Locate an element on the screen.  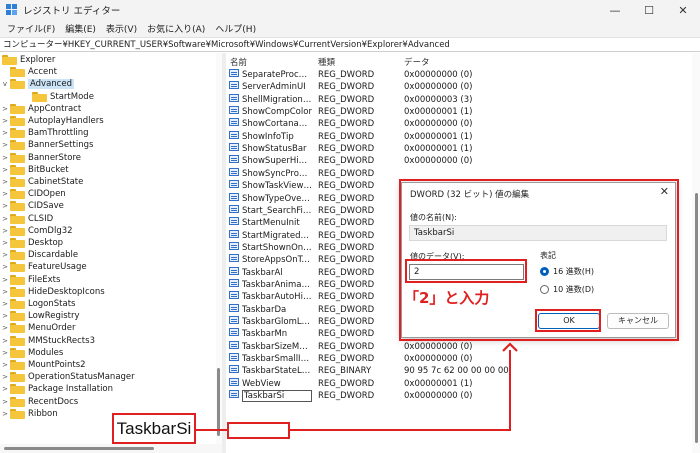
tree-item: > CIDOpen is located at coordinates (33, 194).